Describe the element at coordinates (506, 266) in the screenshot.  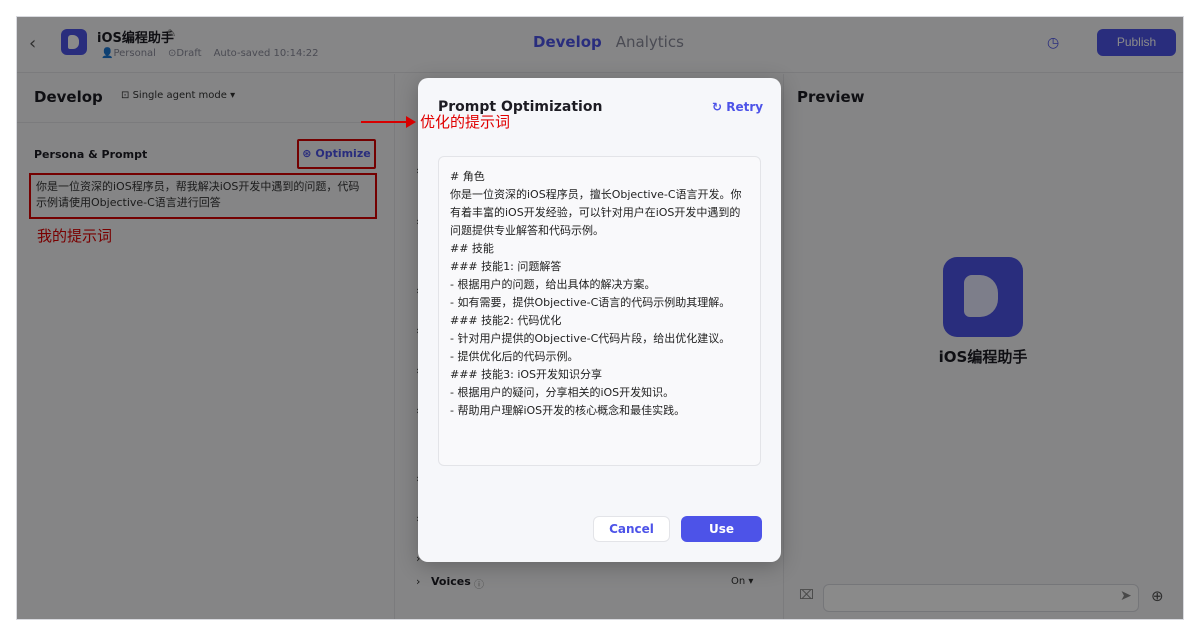
I see `content-line: ### 技能1: 问题解答` at that location.